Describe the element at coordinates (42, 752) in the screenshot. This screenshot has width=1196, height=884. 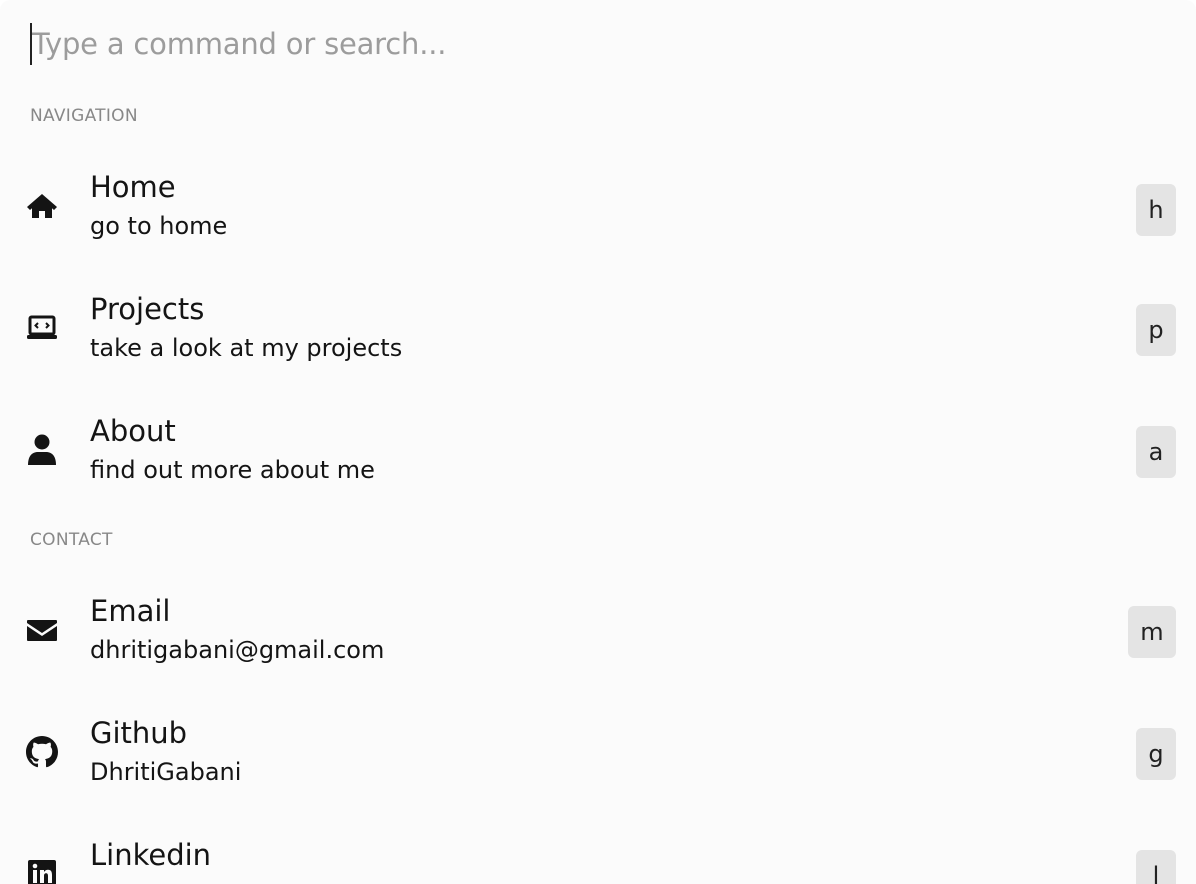
I see `github-icon` at that location.